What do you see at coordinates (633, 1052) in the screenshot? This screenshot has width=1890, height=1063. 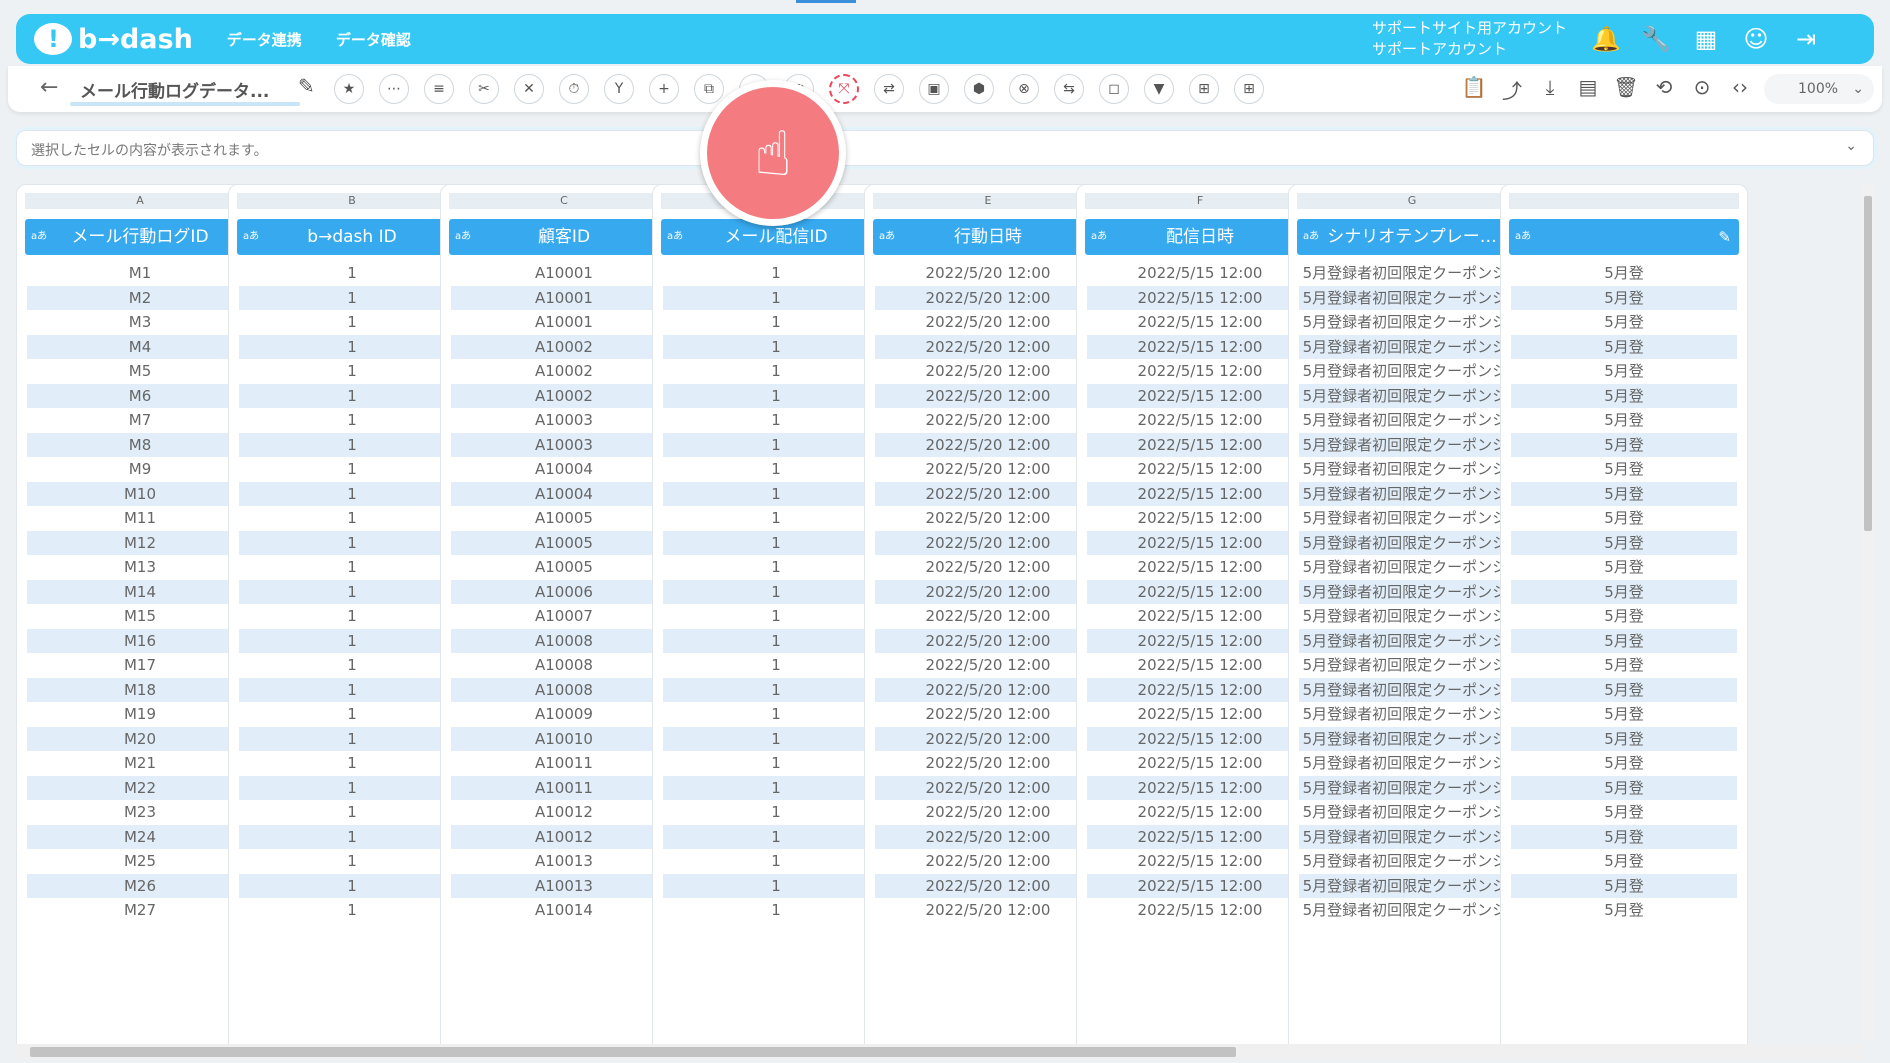 I see `horizontal-scroll-thumb` at bounding box center [633, 1052].